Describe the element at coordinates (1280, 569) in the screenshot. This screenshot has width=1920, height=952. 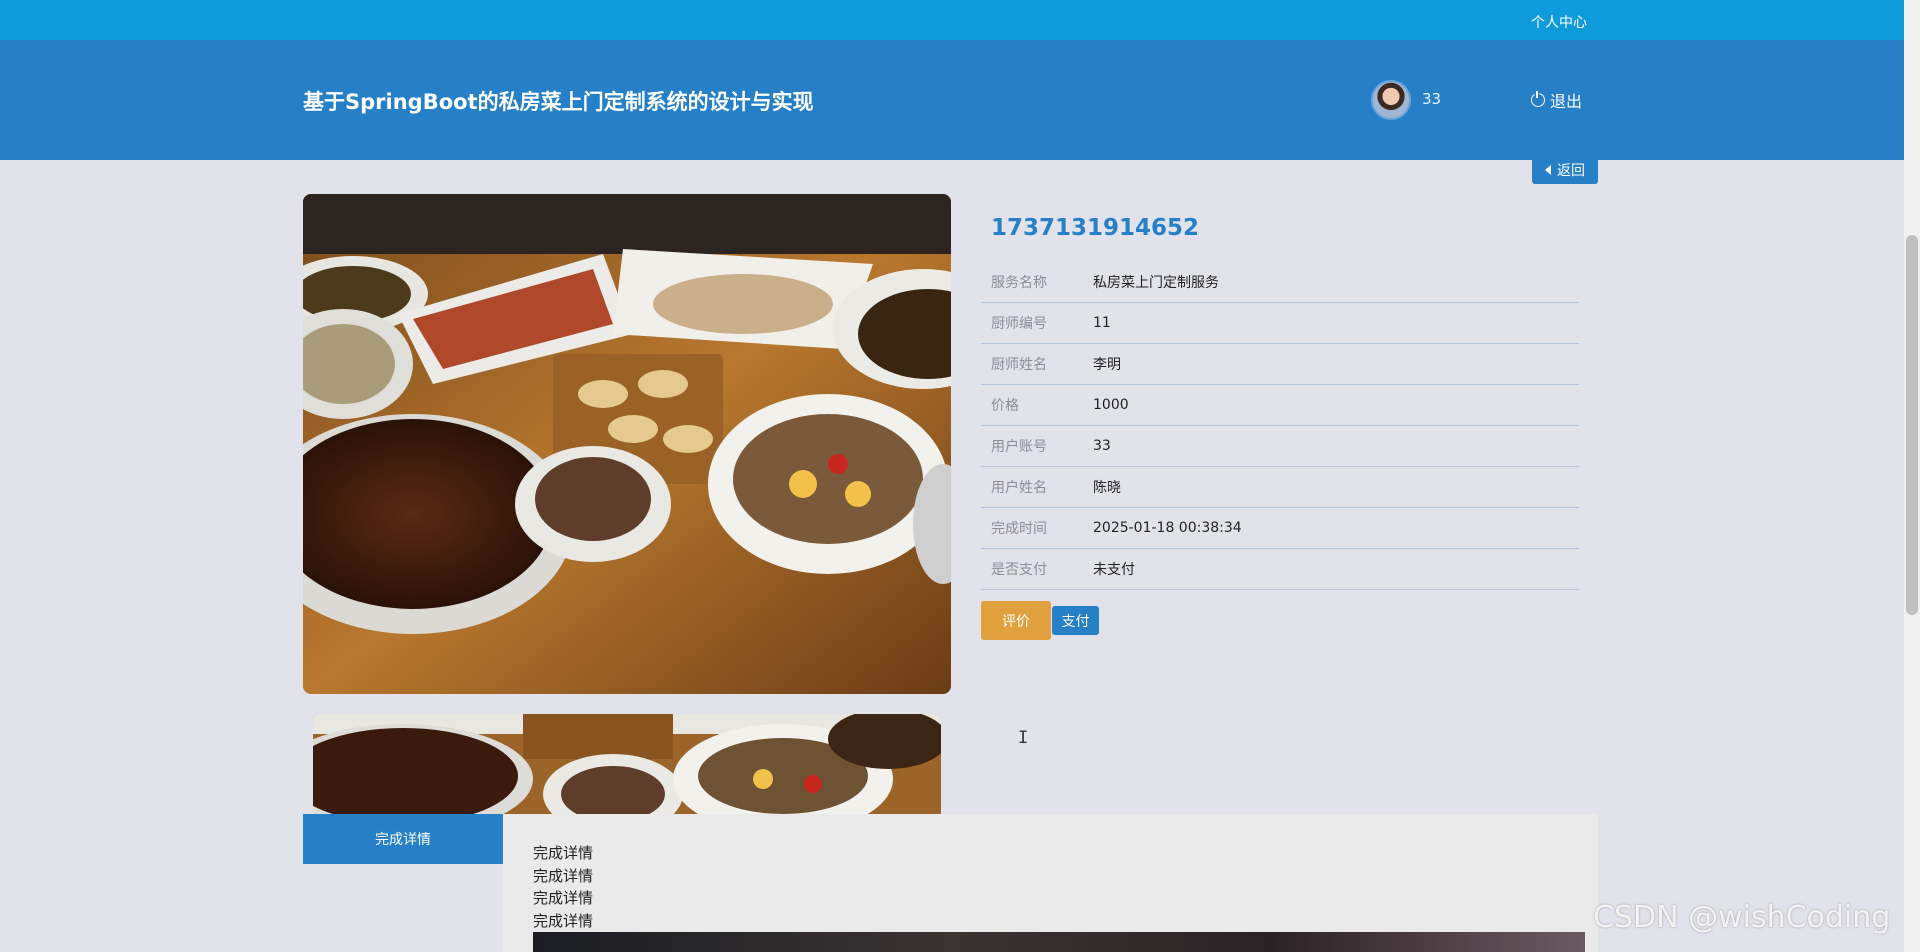
I see `detail-row: 是否支付 未支付` at that location.